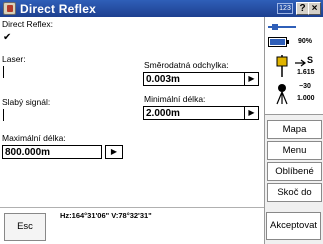 This screenshot has width=323, height=244. What do you see at coordinates (293, 226) in the screenshot?
I see `accept-button: Akceptovat` at bounding box center [293, 226].